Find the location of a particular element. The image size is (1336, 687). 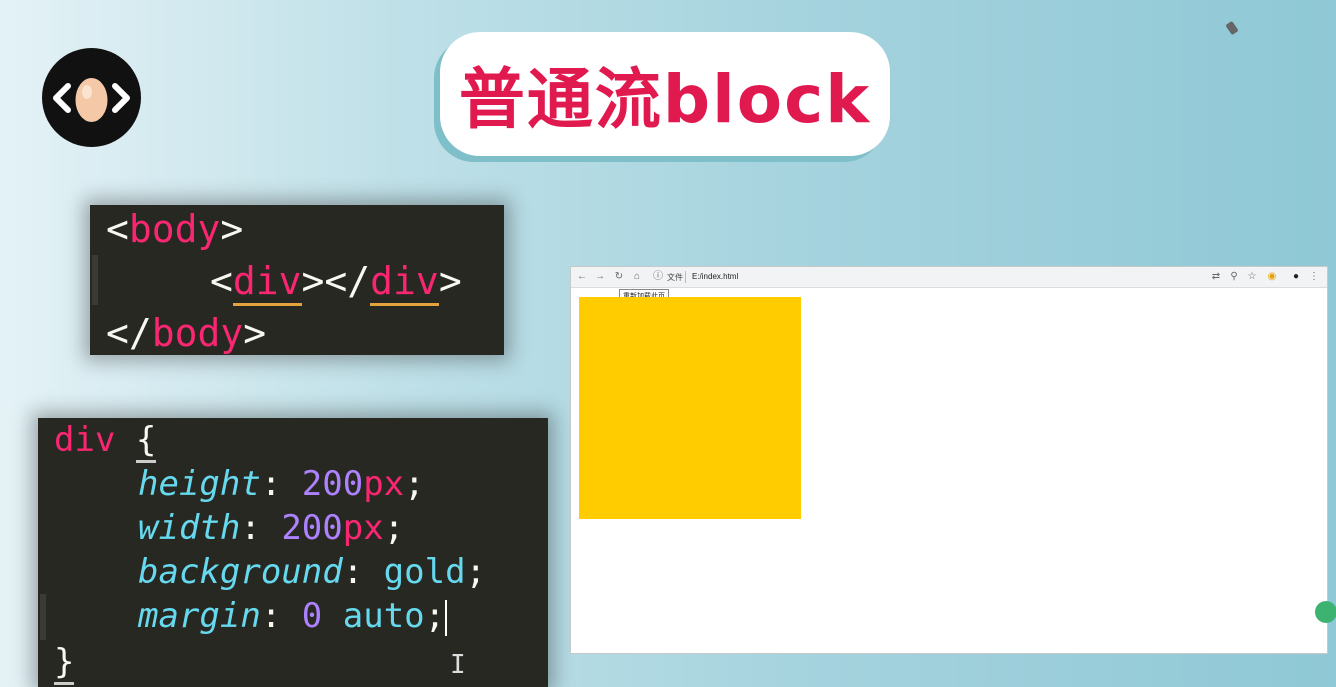

title-banner: 普通流block is located at coordinates (665, 94).